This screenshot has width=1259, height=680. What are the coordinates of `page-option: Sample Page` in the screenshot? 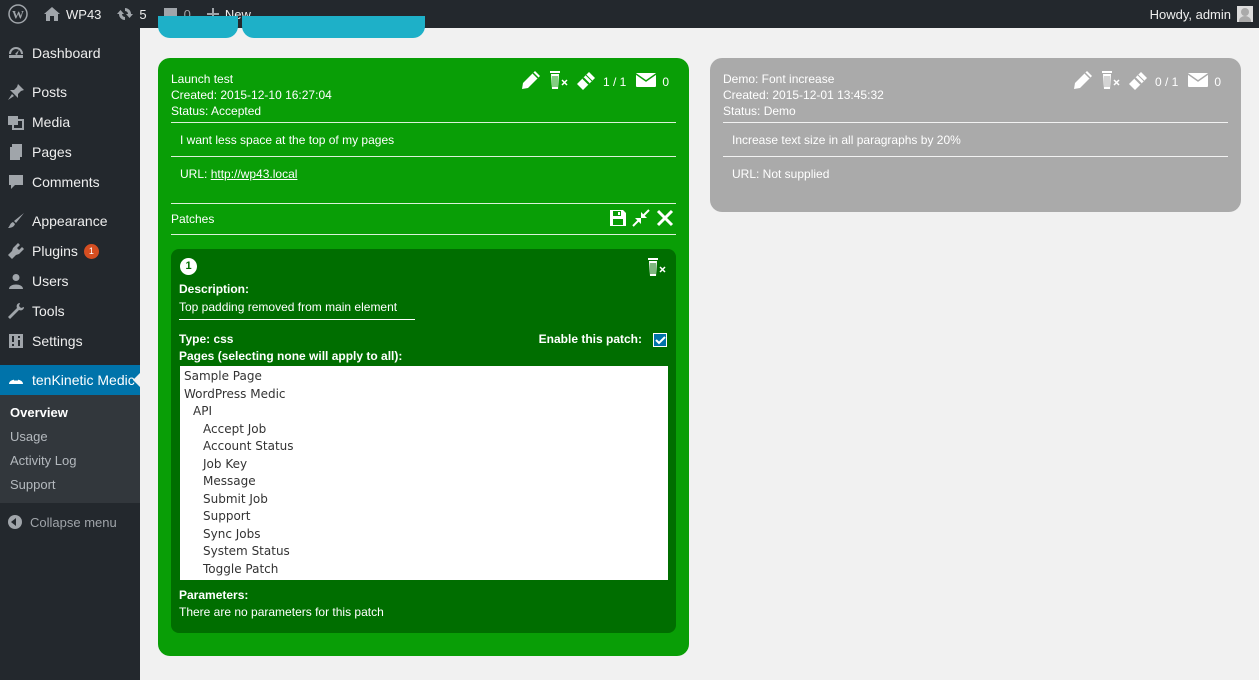 It's located at (424, 377).